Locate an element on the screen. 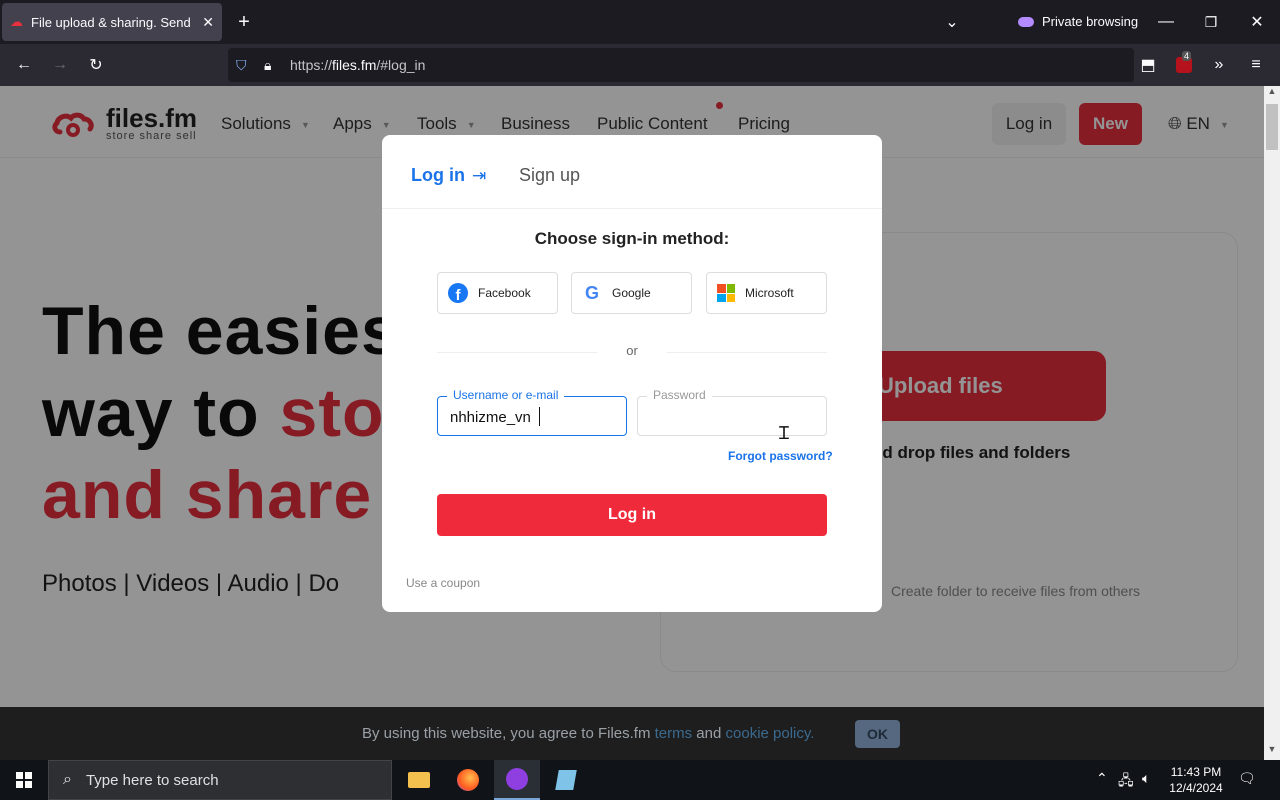 The height and width of the screenshot is (800, 1280). reload-icon: ↻ is located at coordinates (96, 65).